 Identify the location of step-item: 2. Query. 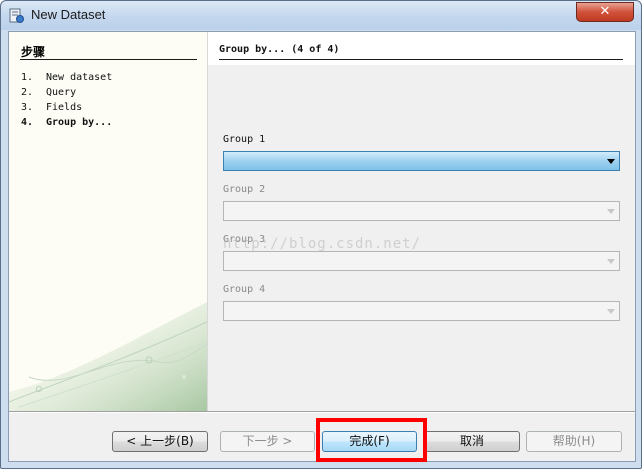
(49, 92).